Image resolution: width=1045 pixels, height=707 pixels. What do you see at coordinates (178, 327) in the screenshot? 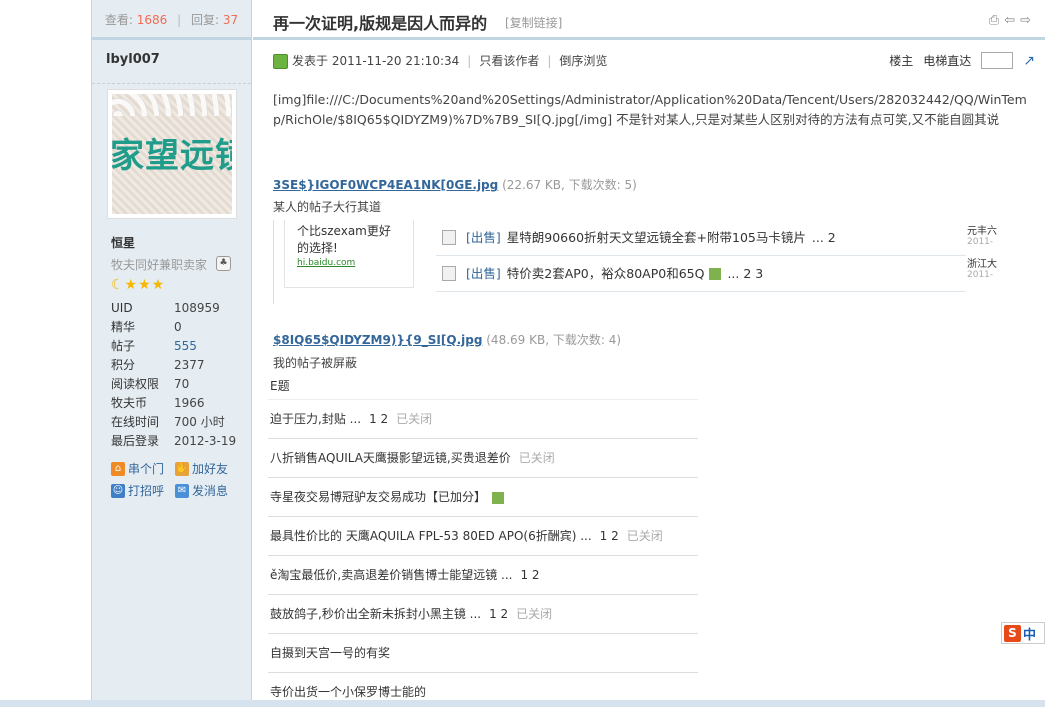
I see `profile-value: 0` at bounding box center [178, 327].